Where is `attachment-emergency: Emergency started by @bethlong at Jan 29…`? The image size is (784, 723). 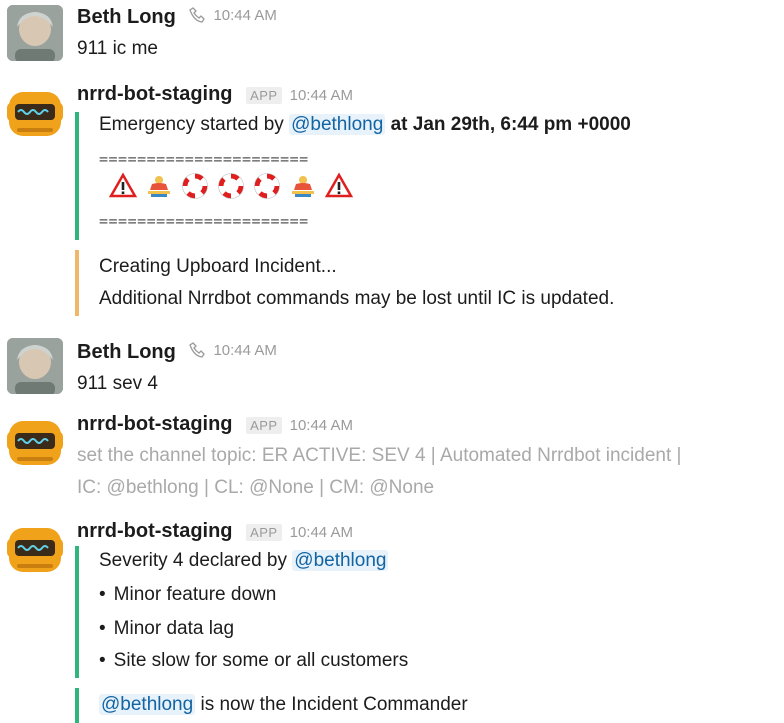
attachment-emergency: Emergency started by @bethlong at Jan 29… is located at coordinates (353, 176).